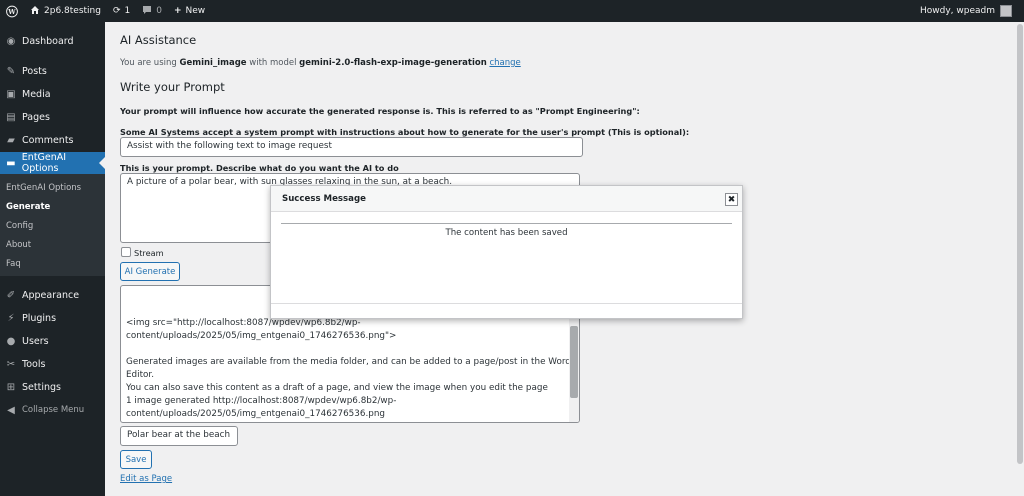 The image size is (1024, 496). What do you see at coordinates (393, 63) in the screenshot?
I see `model-name: gemini-2.0-flash-exp-image-generation` at bounding box center [393, 63].